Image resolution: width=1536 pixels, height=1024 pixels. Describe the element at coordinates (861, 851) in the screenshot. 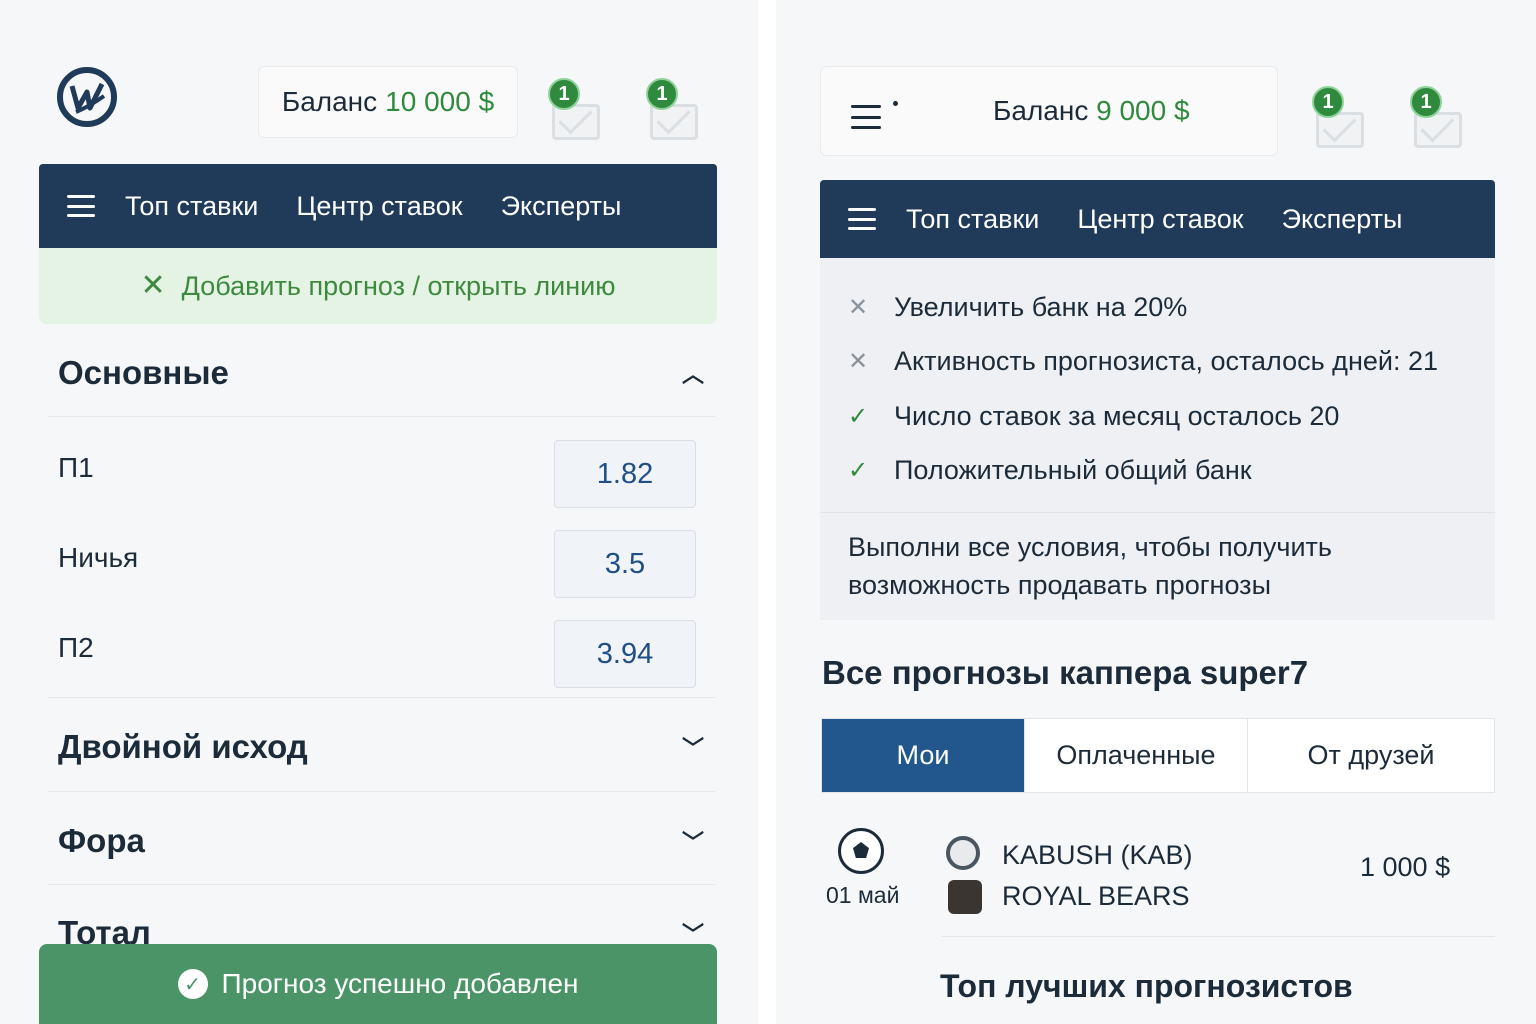

I see `soccer-ball-icon` at that location.